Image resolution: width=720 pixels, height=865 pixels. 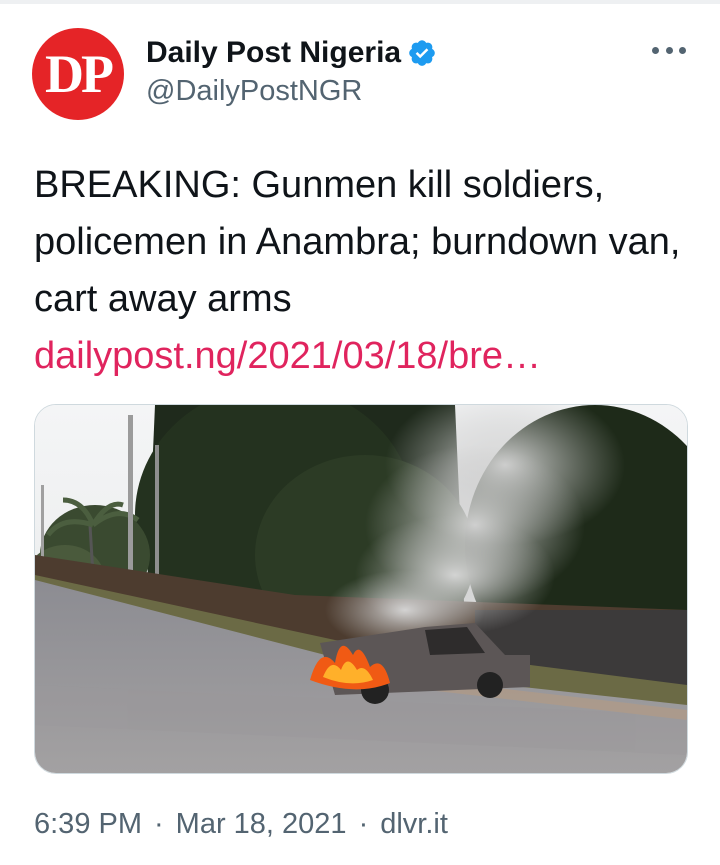 What do you see at coordinates (254, 91) in the screenshot?
I see `handle: @DailyPostNGR` at bounding box center [254, 91].